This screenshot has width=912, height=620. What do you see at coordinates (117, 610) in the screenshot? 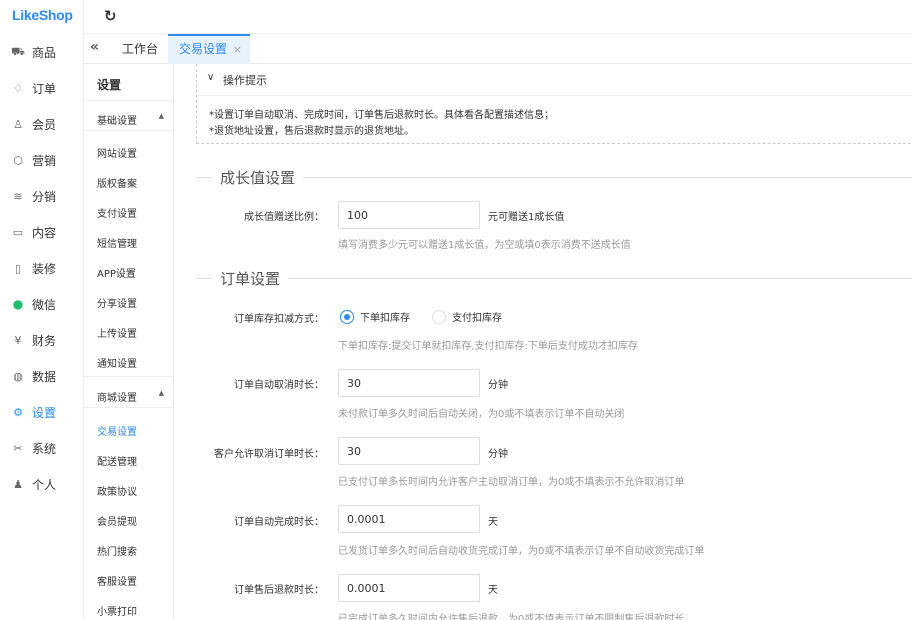
I see `sidebar-item-receipt: 小票打印` at bounding box center [117, 610].